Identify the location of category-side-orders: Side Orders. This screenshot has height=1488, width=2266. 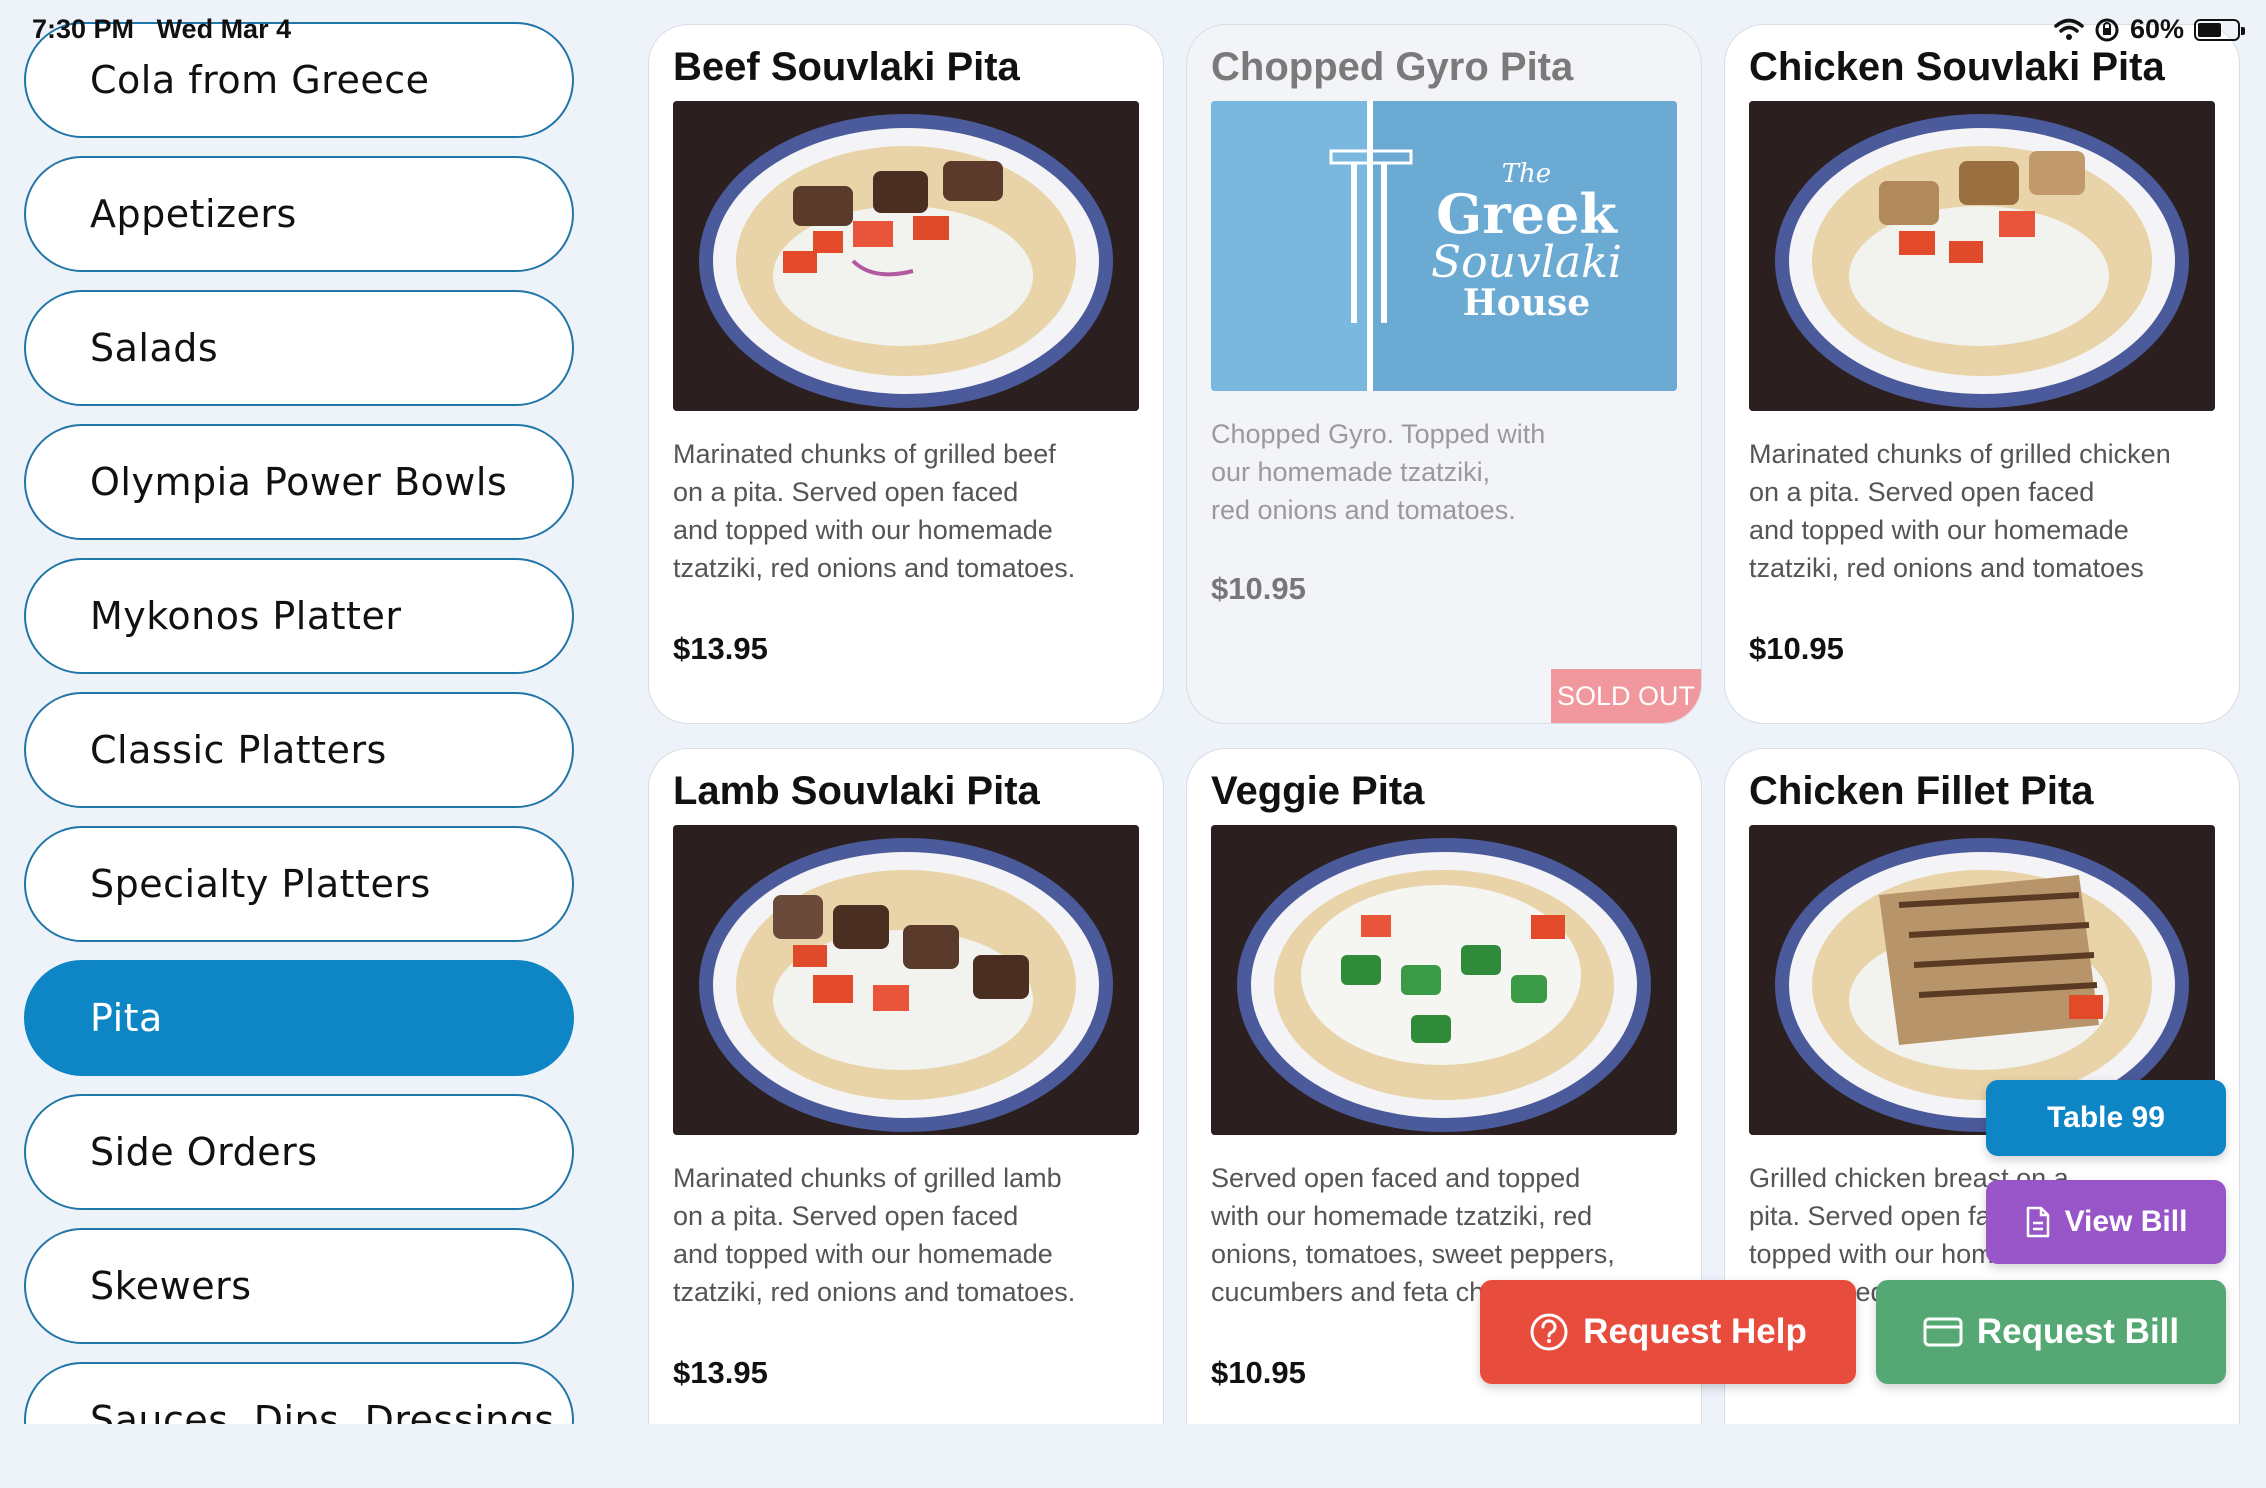
(299, 1152).